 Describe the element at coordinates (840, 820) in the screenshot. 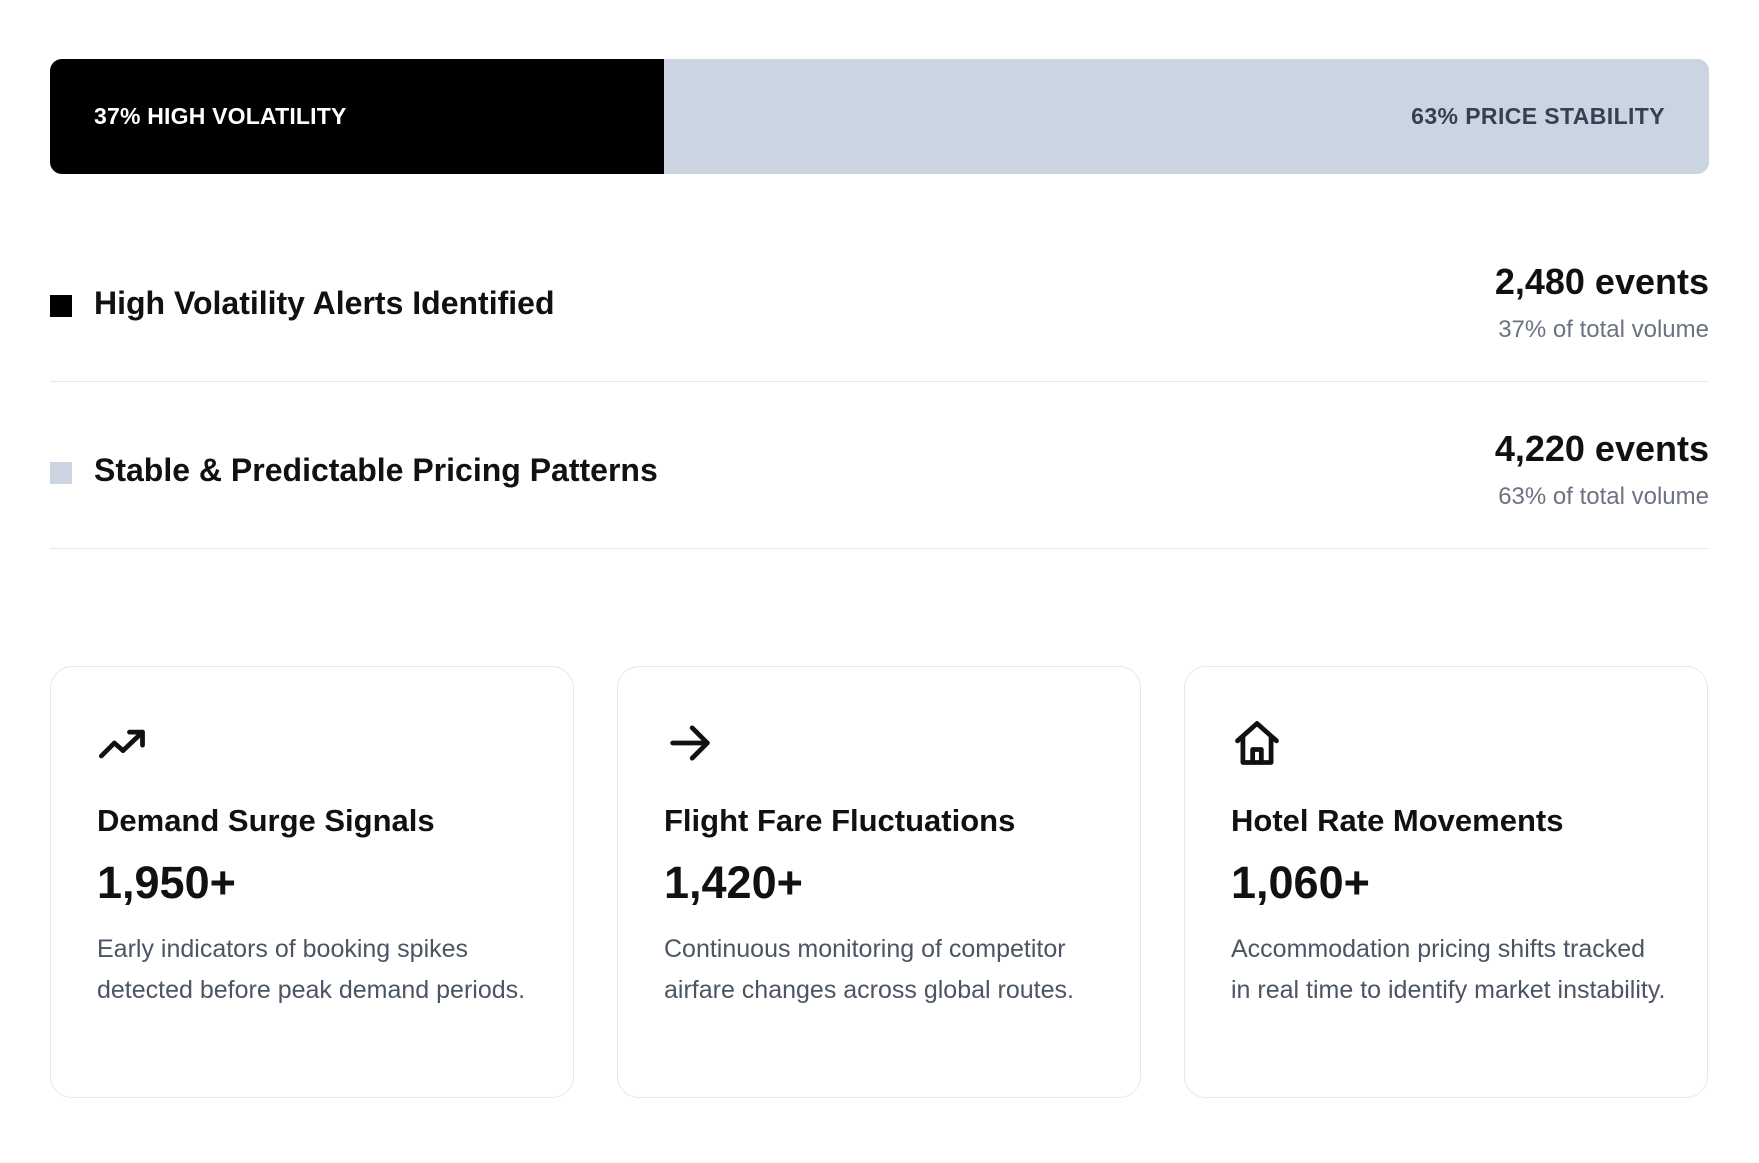

I see `card-title: Flight Fare Fluctuations` at that location.